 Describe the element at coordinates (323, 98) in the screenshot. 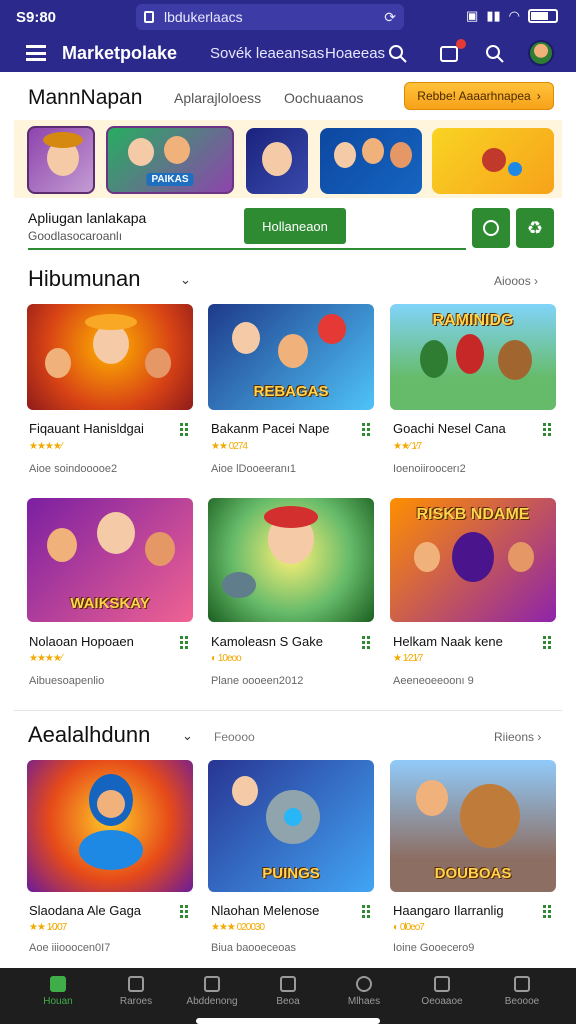

I see `tab-categories: Oochuaanos` at that location.